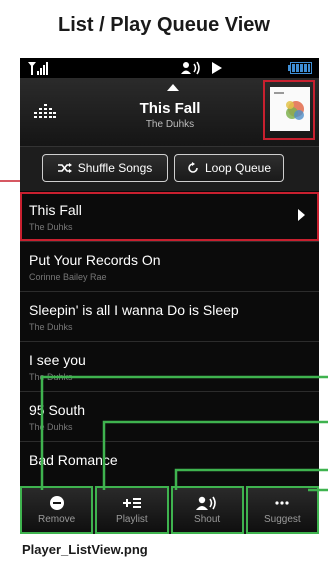 The height and width of the screenshot is (568, 328). What do you see at coordinates (207, 519) in the screenshot?
I see `shout-label: Shout` at bounding box center [207, 519].